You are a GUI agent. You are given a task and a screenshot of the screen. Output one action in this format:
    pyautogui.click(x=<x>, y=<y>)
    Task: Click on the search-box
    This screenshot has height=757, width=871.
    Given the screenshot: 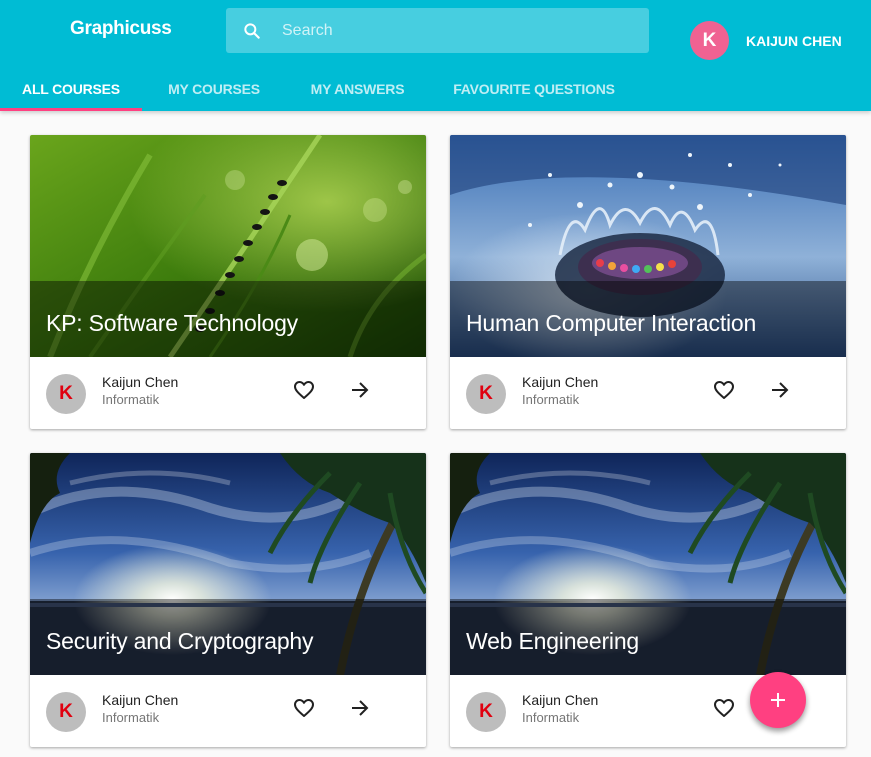 What is the action you would take?
    pyautogui.click(x=437, y=30)
    